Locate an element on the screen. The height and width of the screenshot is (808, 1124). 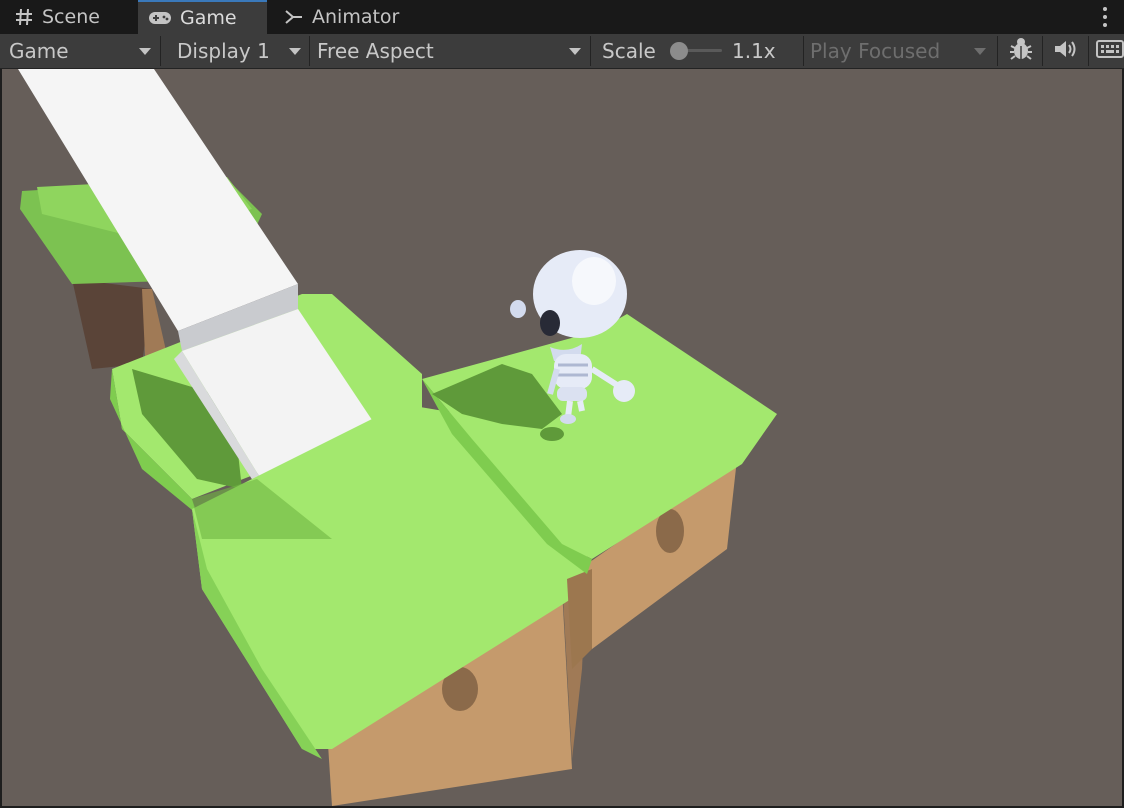
editor-tab-bar: Scene Game Animator is located at coordinates (562, 17).